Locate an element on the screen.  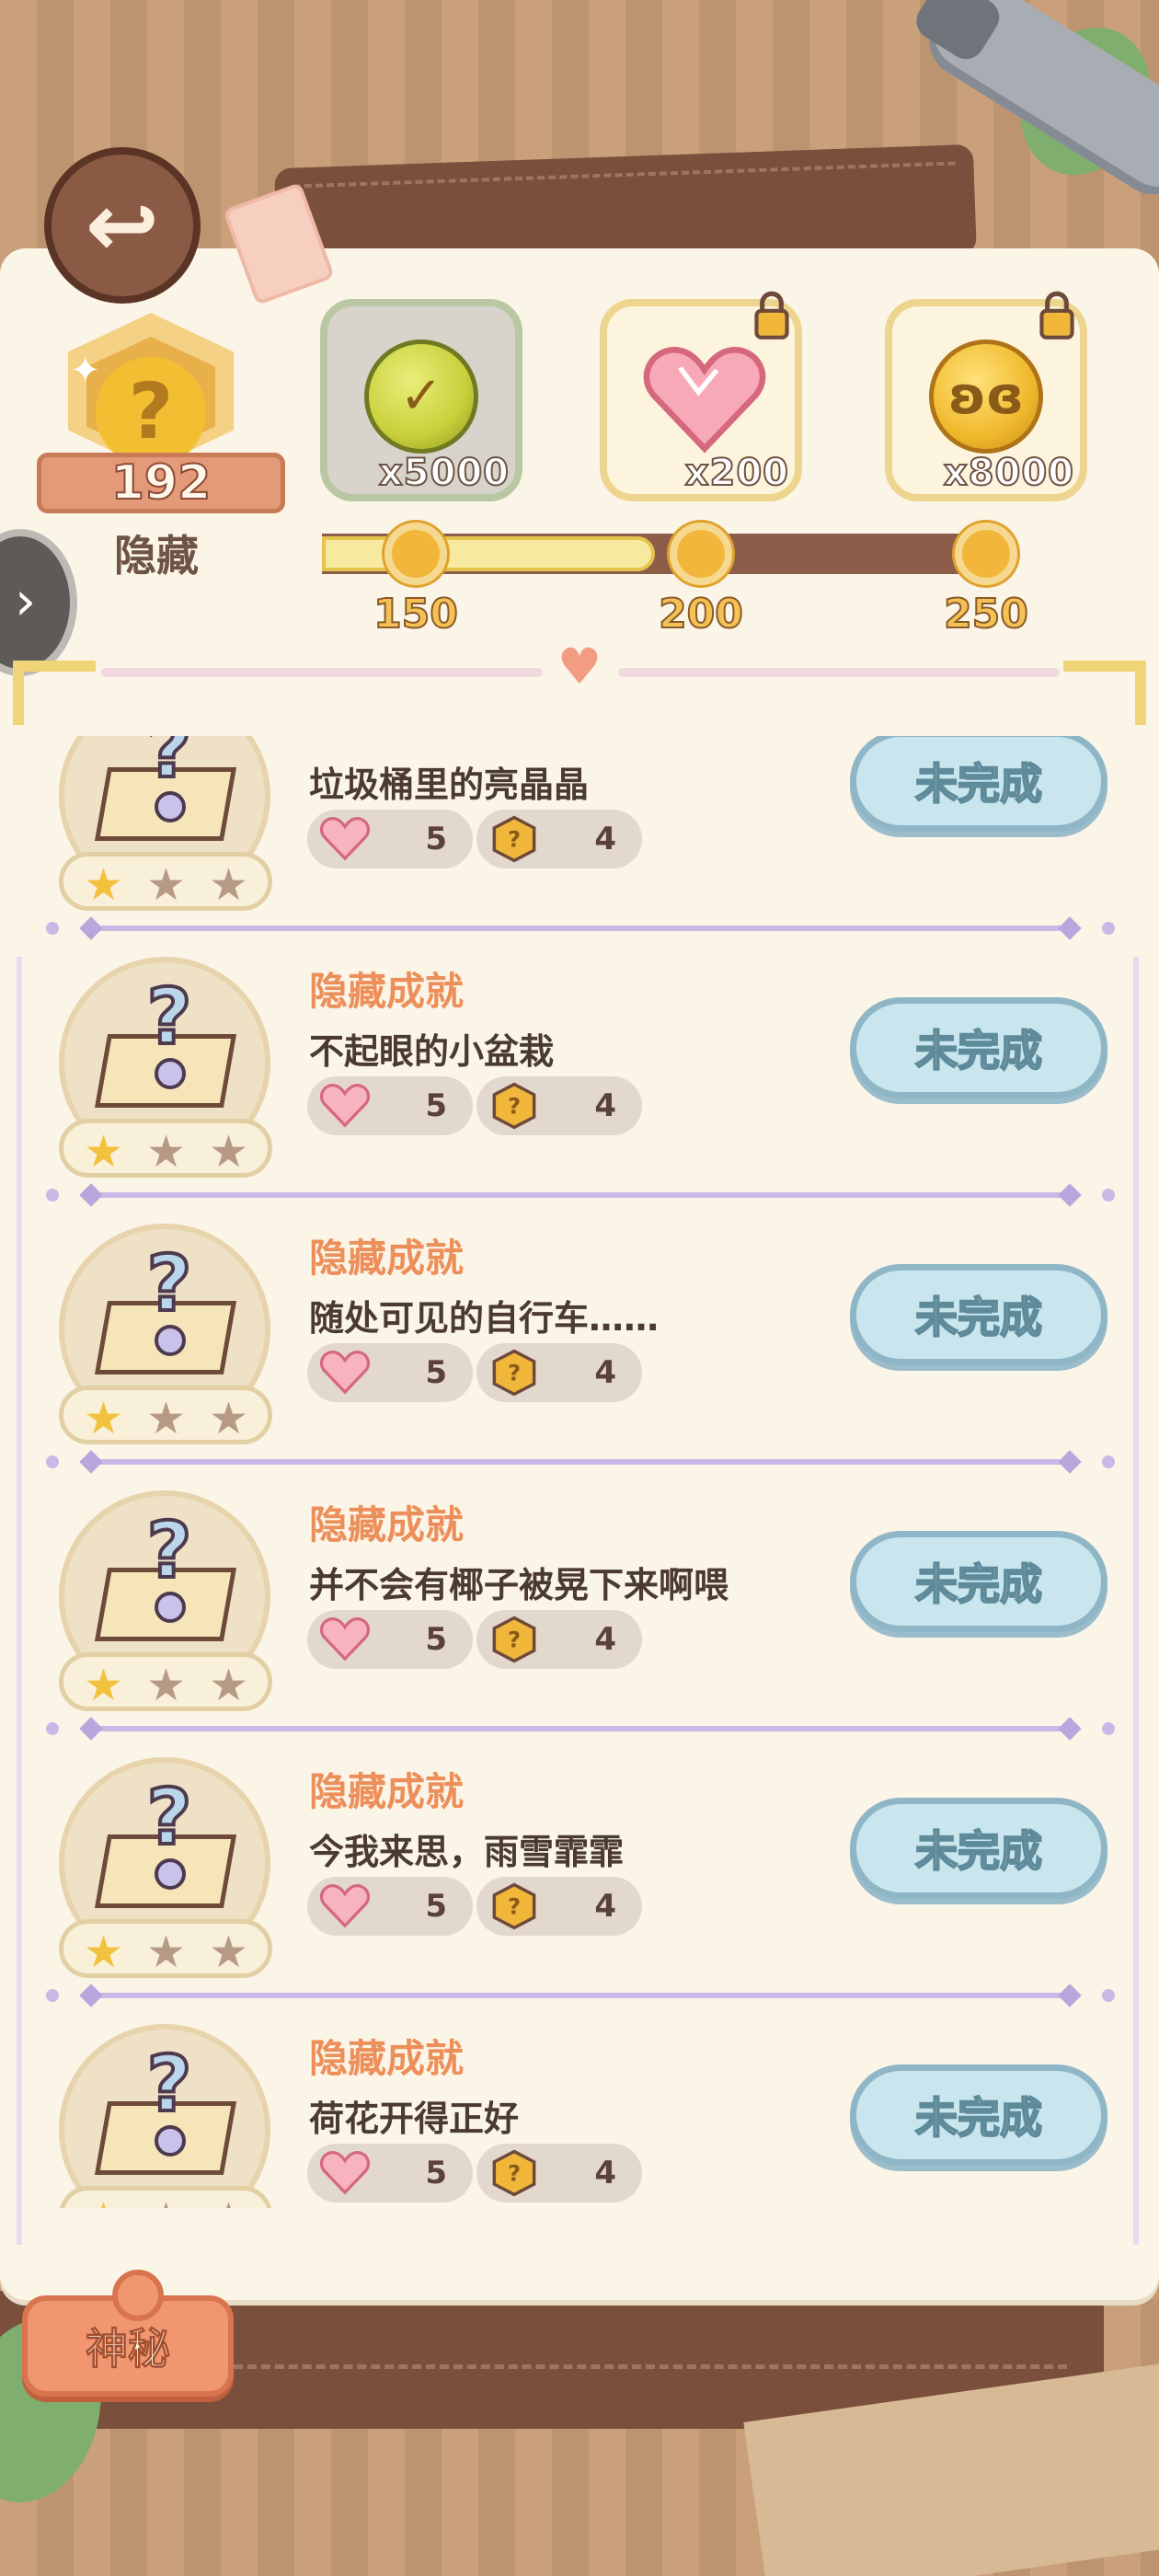
achievement-row: ?★★★隐藏成就荷花开得正好5?4未完成 is located at coordinates (580, 2096).